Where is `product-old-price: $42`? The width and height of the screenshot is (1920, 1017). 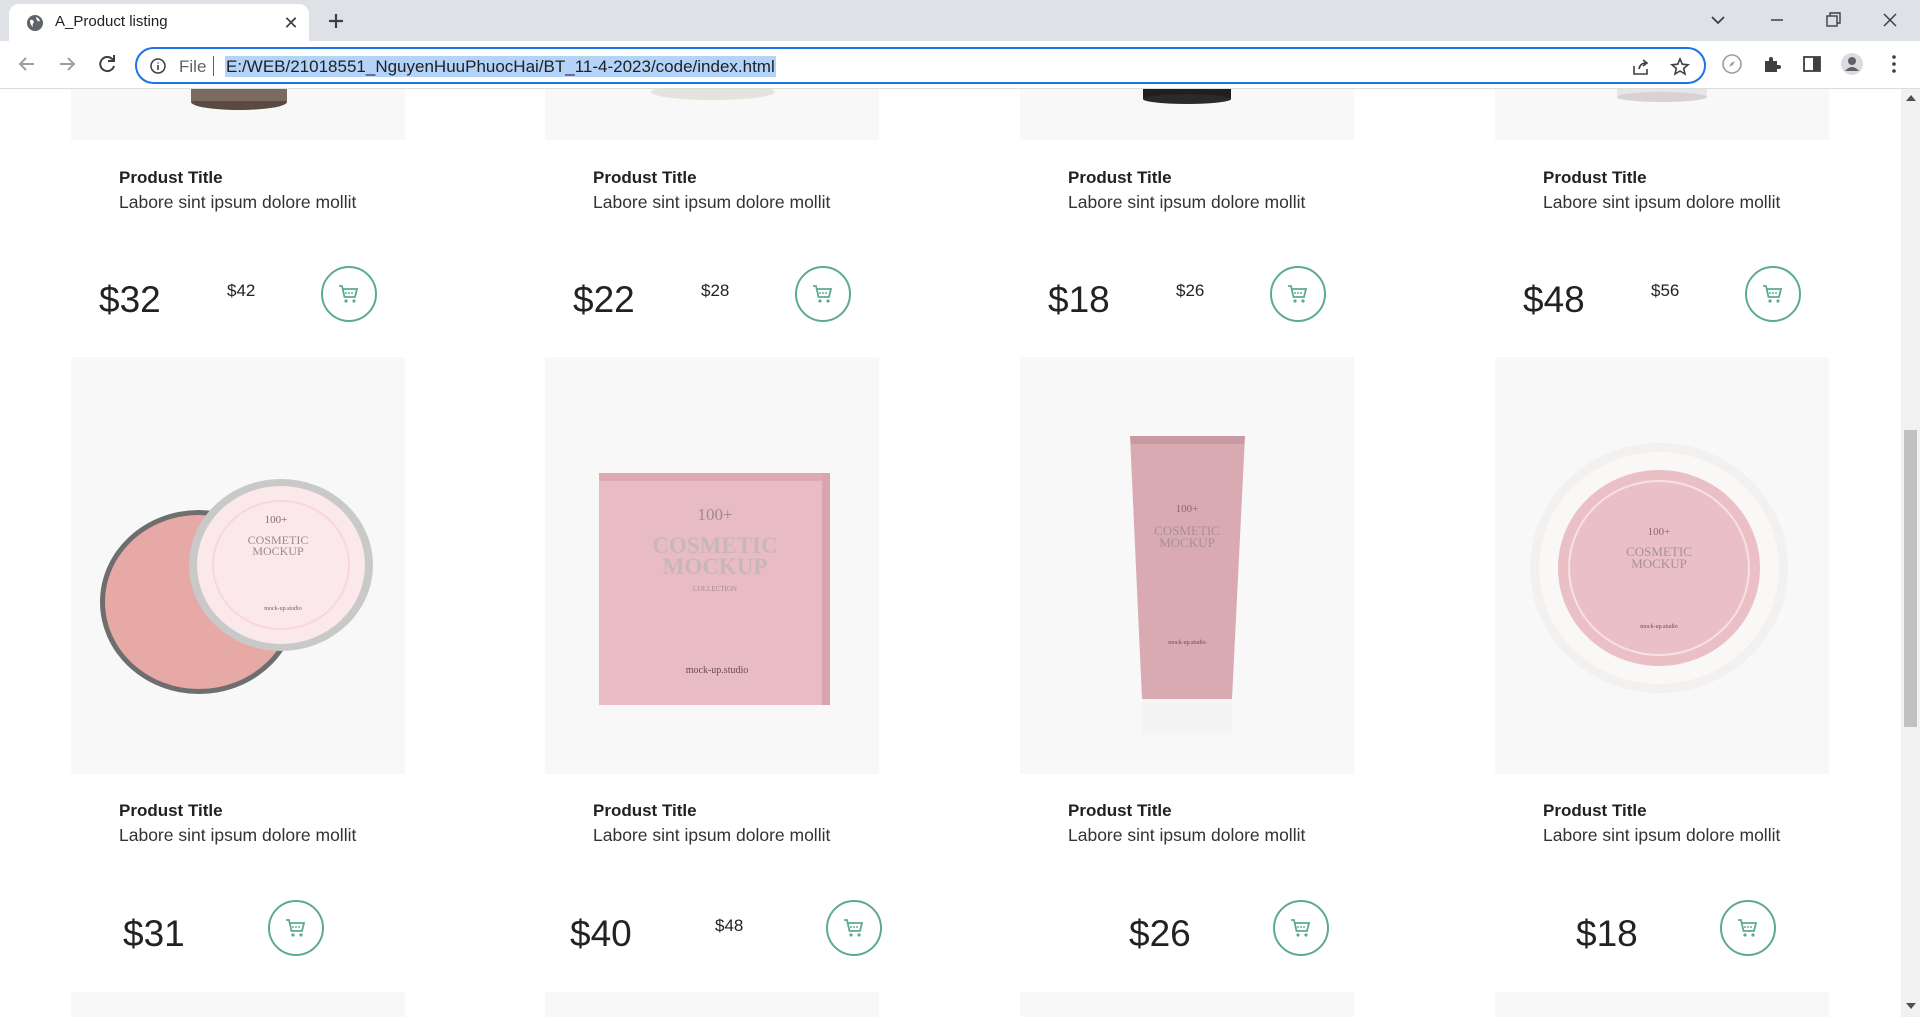
product-old-price: $42 is located at coordinates (241, 290).